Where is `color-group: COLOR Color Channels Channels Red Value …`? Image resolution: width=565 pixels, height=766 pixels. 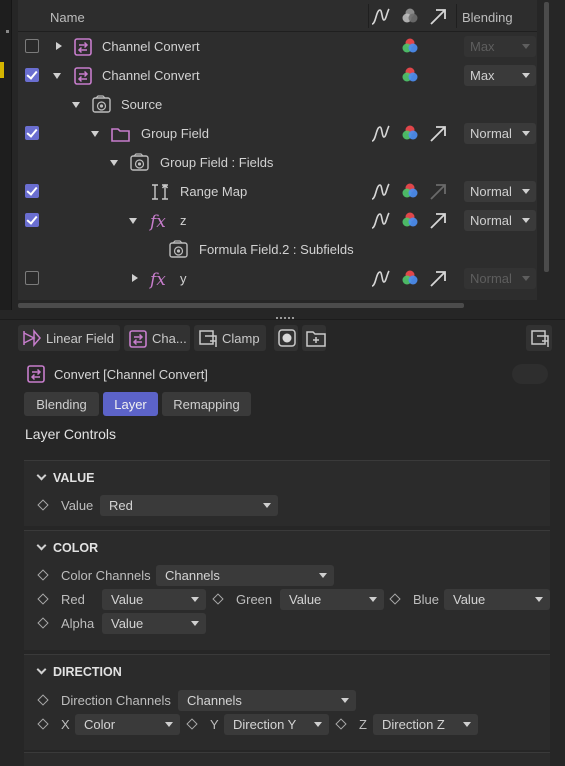 color-group: COLOR Color Channels Channels Red Value … is located at coordinates (287, 590).